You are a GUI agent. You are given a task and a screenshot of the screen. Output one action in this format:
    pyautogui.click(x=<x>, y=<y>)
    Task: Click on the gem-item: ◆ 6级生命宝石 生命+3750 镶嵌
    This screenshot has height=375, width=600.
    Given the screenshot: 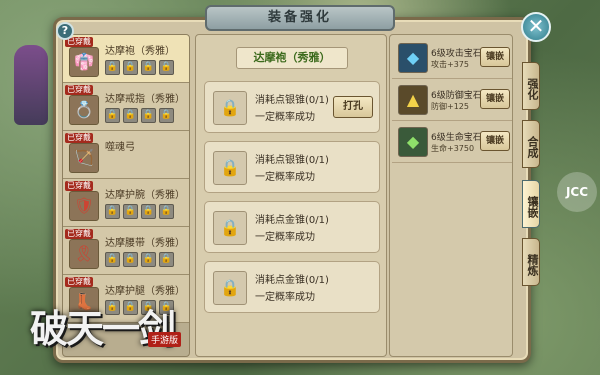 What is the action you would take?
    pyautogui.click(x=452, y=143)
    